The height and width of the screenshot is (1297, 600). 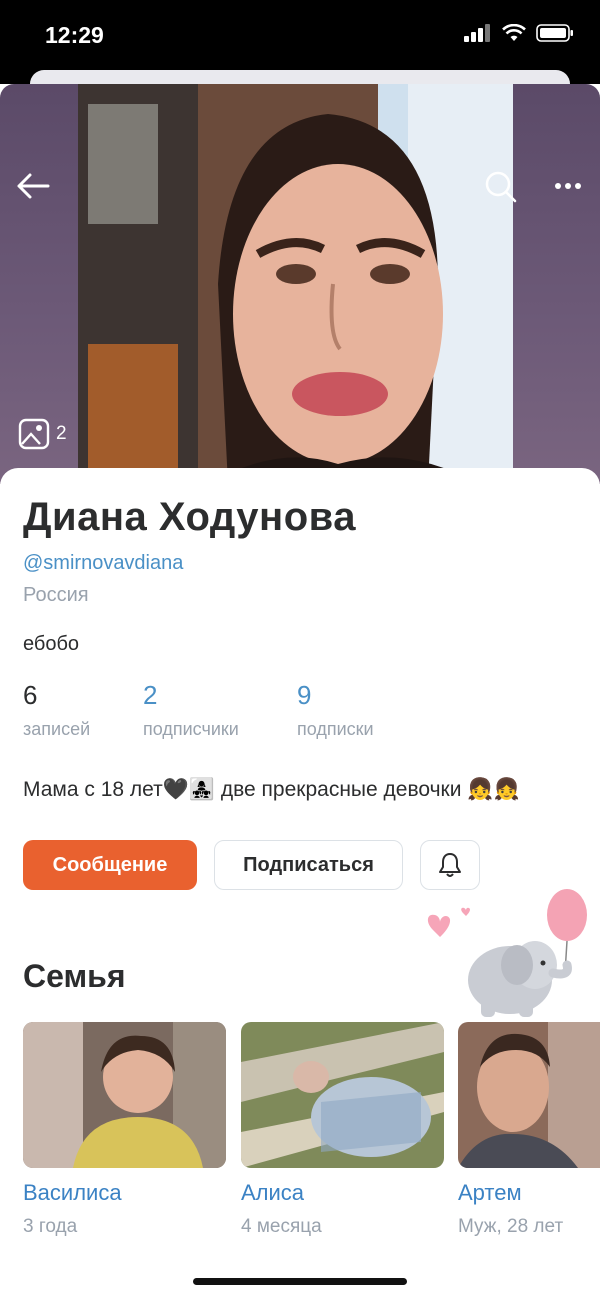 I want to click on family-member-relation: Муж, 28 лет, so click(x=511, y=1226).